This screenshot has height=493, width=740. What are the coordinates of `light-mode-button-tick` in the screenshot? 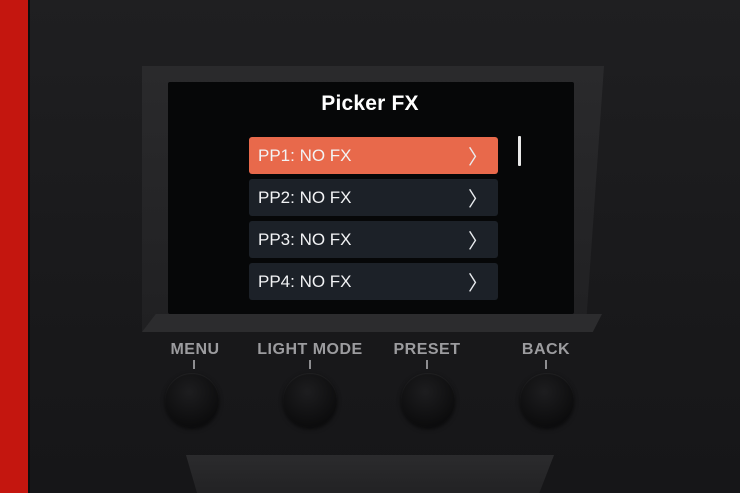 It's located at (310, 364).